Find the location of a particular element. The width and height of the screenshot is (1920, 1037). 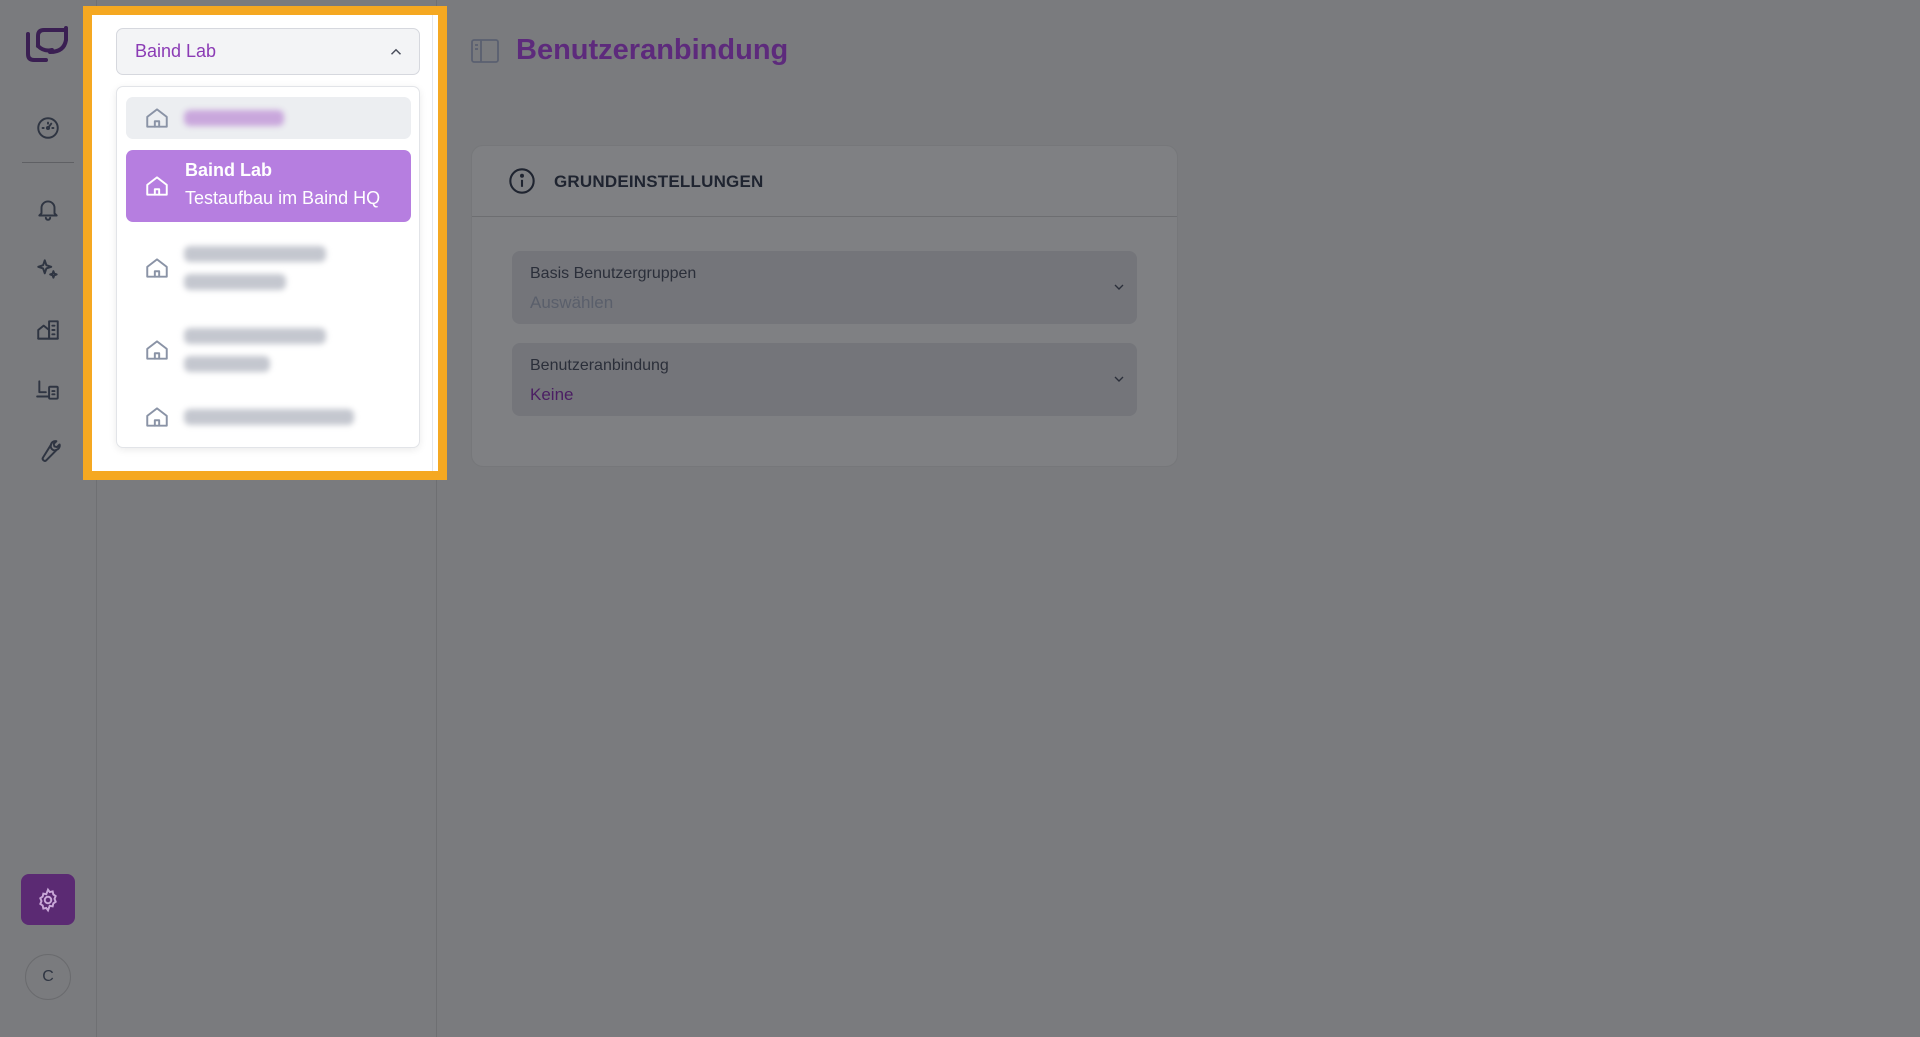

base-user-groups-select: Basis Benutzergruppen Auswählen is located at coordinates (824, 287).